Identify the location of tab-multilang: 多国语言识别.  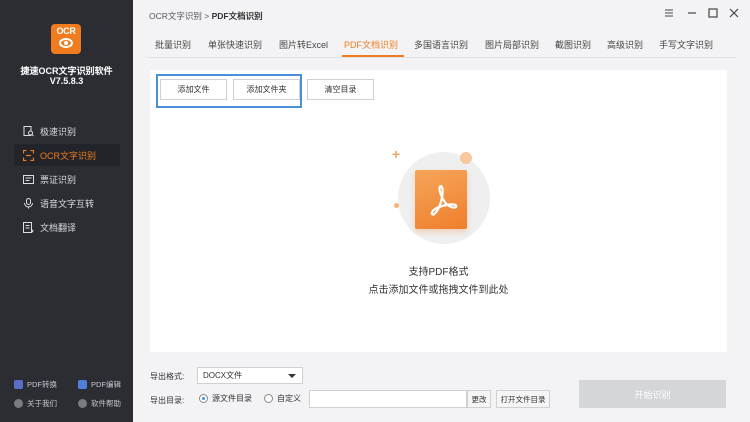
(441, 44).